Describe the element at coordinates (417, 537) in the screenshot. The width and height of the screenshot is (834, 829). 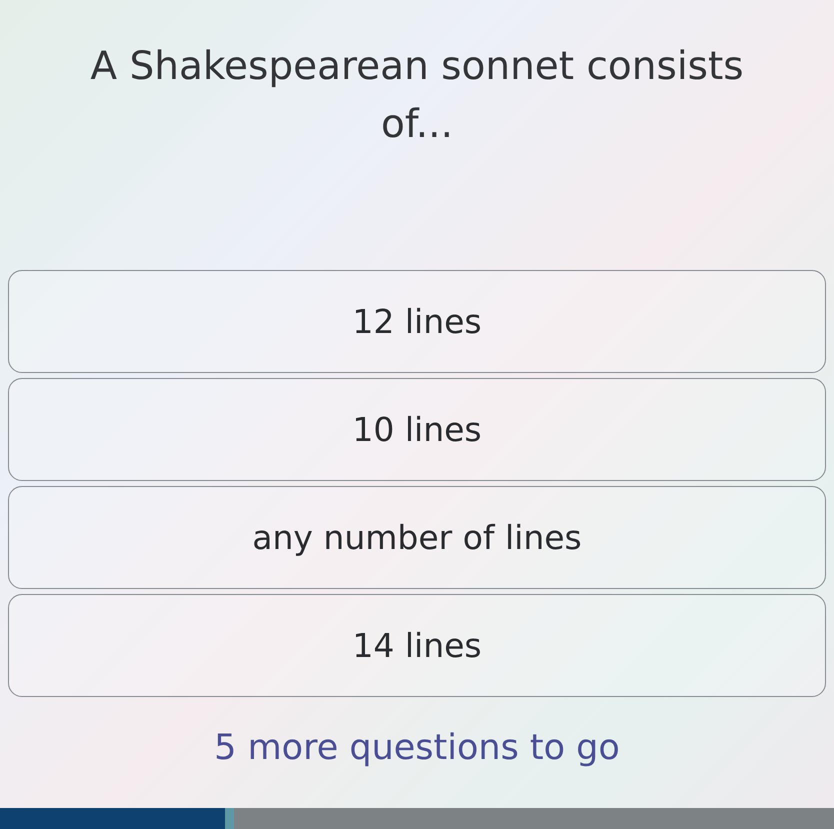
I see `answer-option: any number of lines` at that location.